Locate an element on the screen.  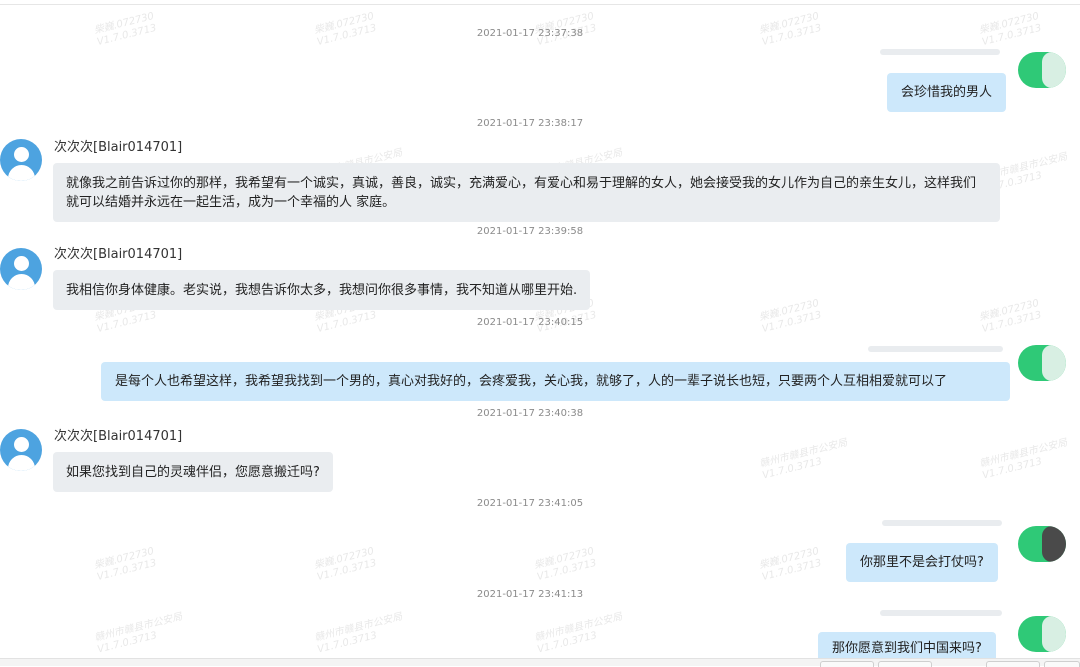
message-timestamp: 2021-01-17 23:39:58 is located at coordinates (530, 231).